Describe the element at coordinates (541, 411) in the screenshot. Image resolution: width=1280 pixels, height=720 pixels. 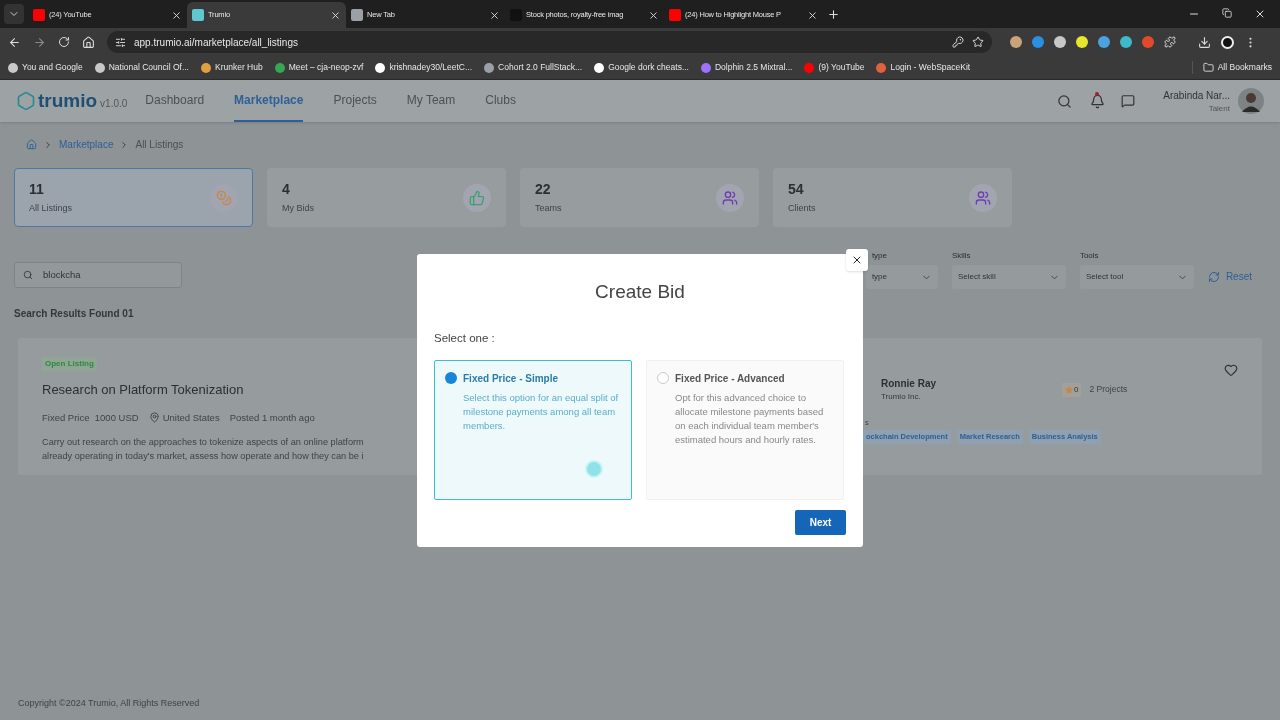
I see `option-description: Select this option for an equal split of milestone payments among all team members.` at that location.